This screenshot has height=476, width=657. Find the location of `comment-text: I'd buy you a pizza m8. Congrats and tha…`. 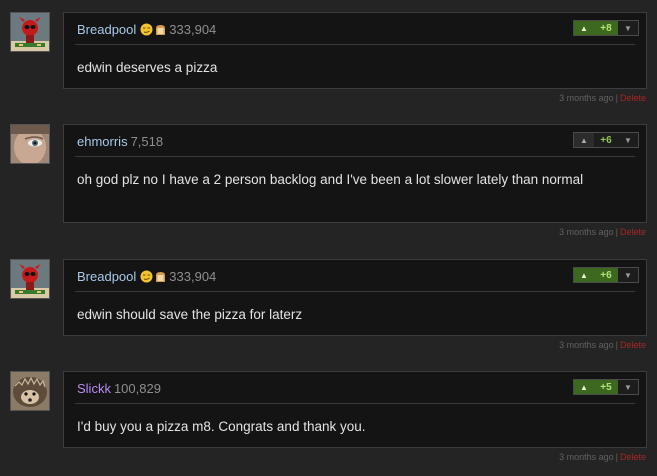

comment-text: I'd buy you a pizza m8. Congrats and tha… is located at coordinates (221, 426).